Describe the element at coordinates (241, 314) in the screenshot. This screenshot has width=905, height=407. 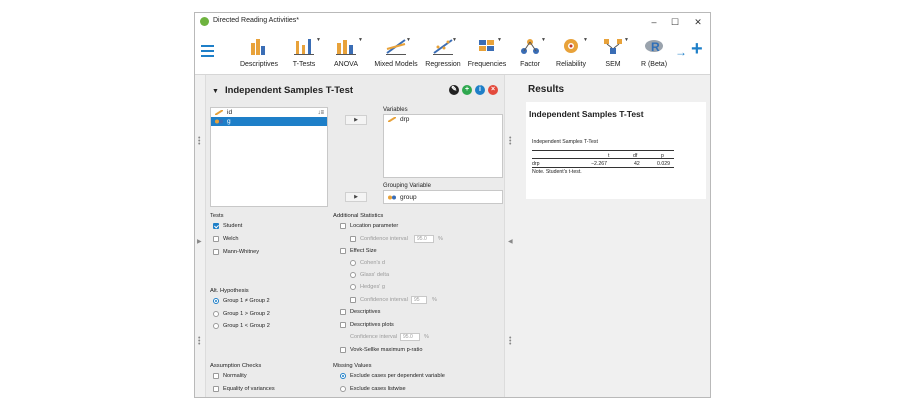
I see `alt-greater-radio: Group 1 > Group 2` at that location.